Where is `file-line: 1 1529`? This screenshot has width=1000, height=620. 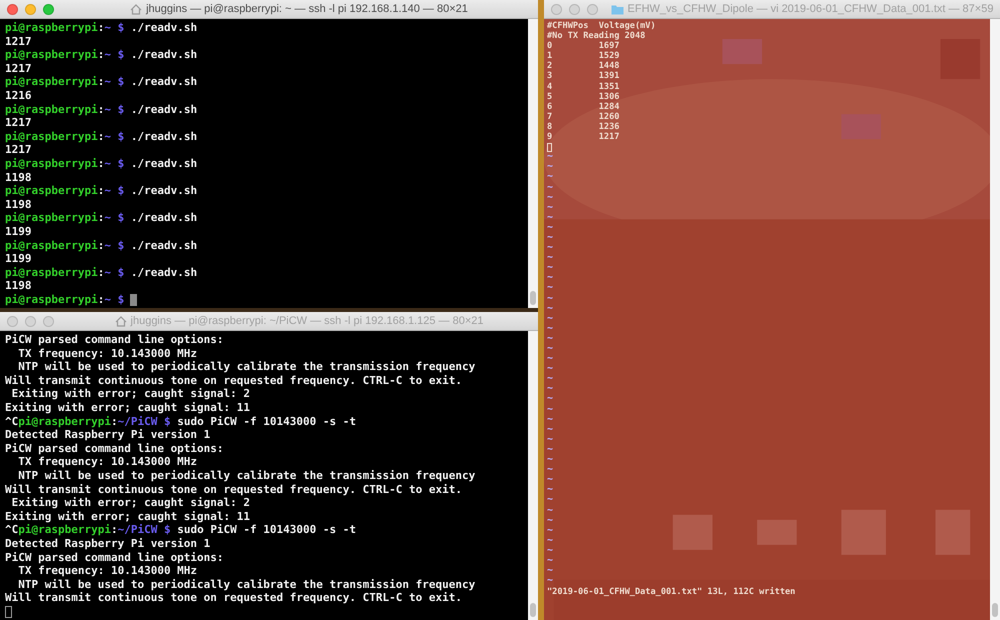
file-line: 1 1529 is located at coordinates (583, 56).